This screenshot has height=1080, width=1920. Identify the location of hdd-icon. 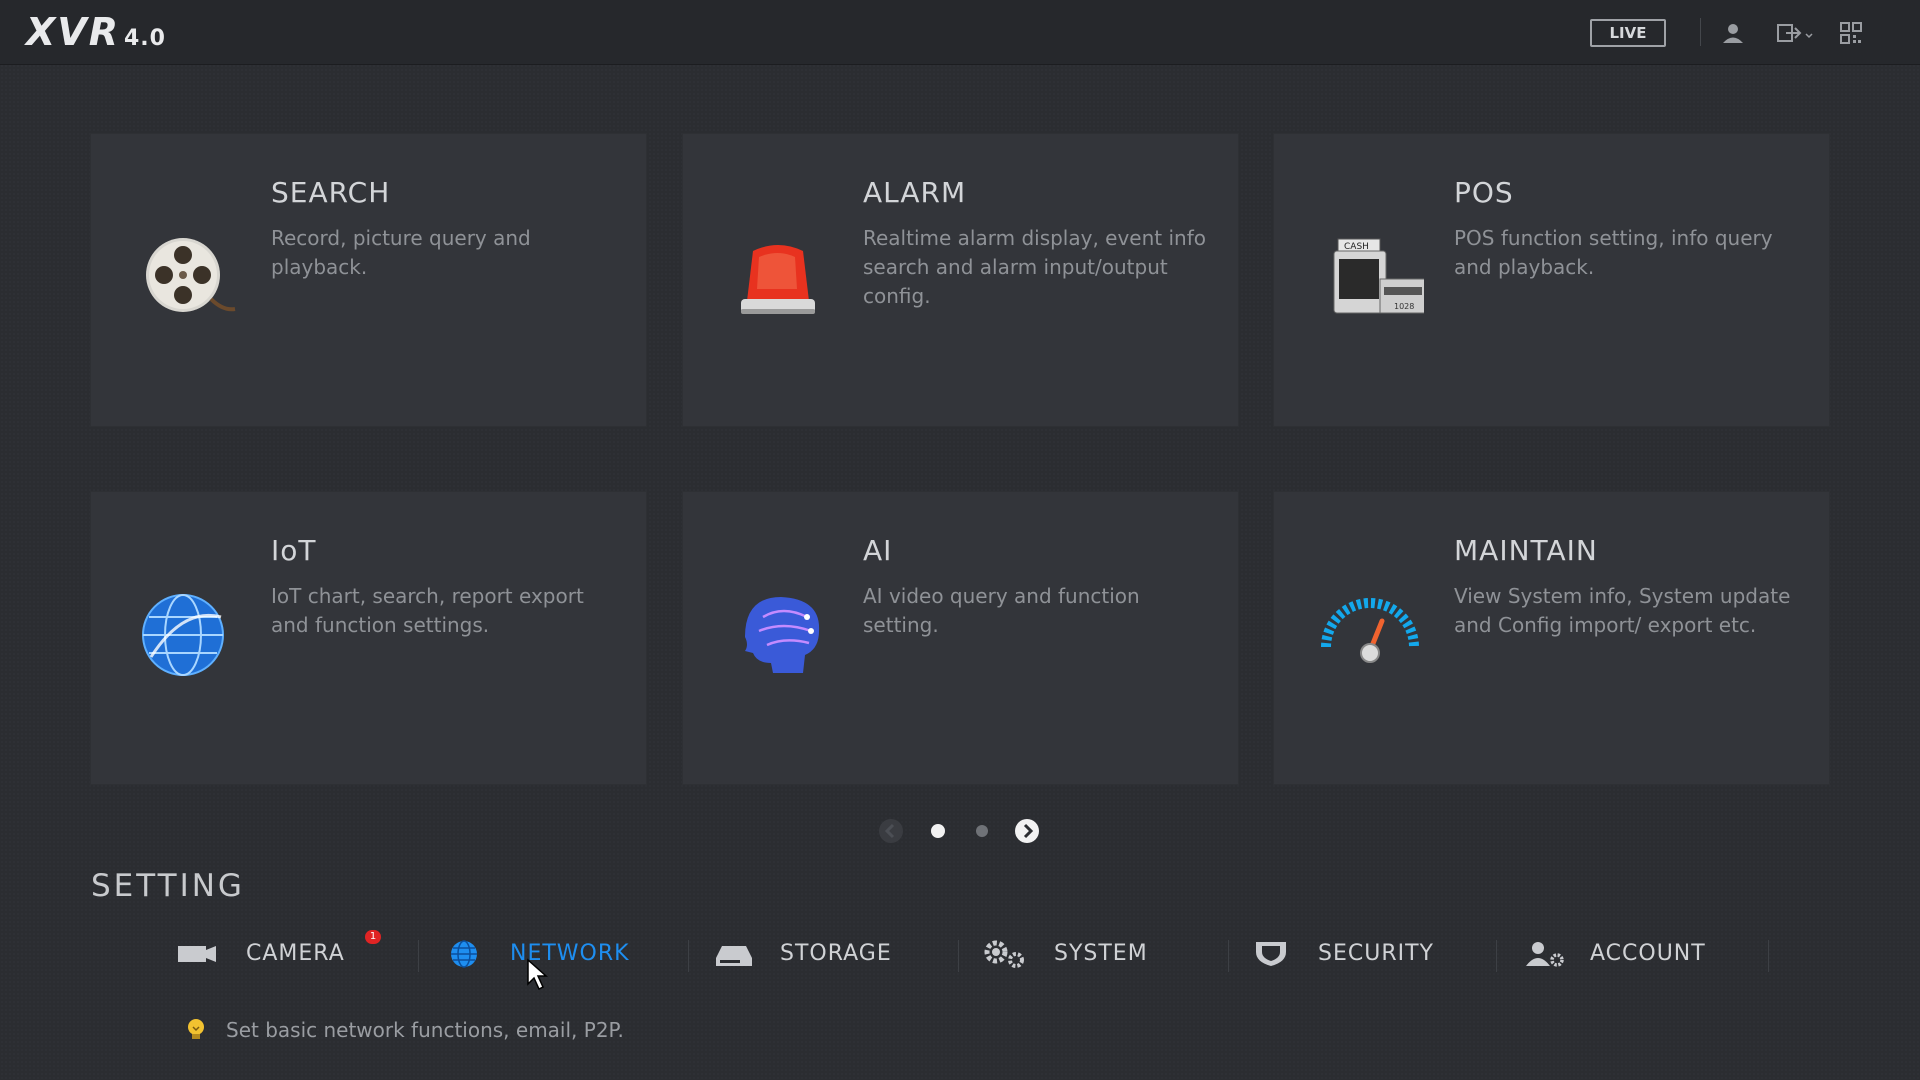
(734, 953).